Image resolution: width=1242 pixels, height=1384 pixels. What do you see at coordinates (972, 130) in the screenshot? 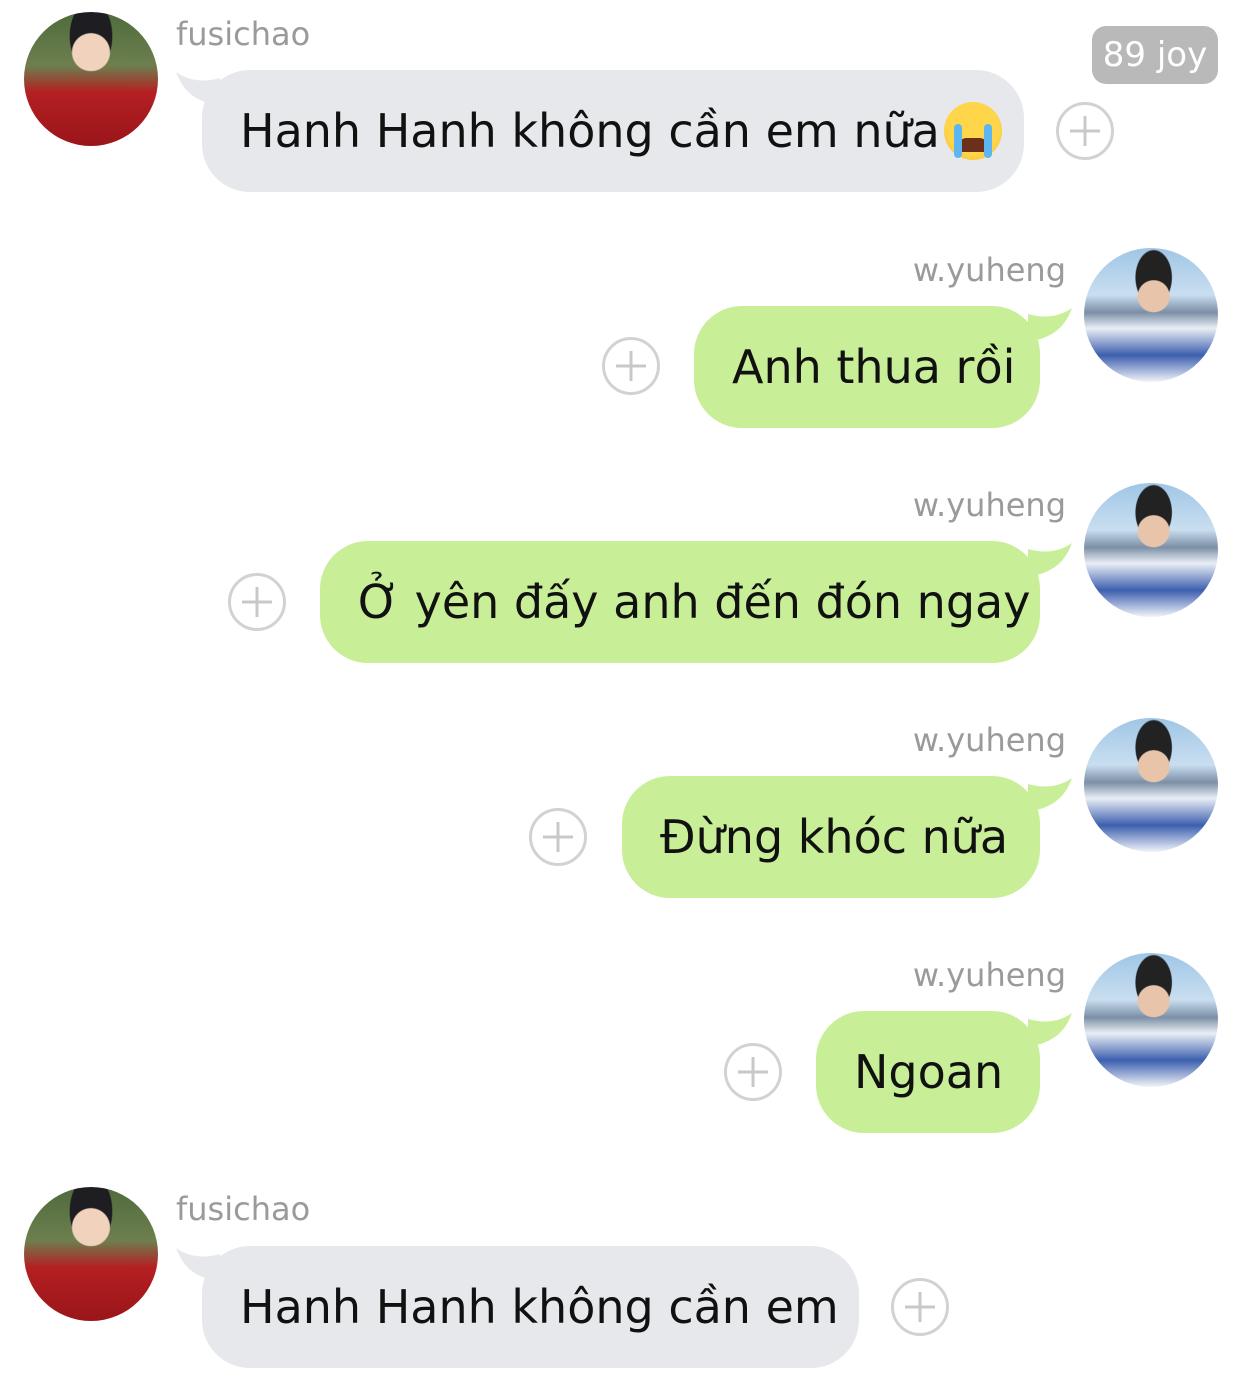
I see `crying-face-icon` at bounding box center [972, 130].